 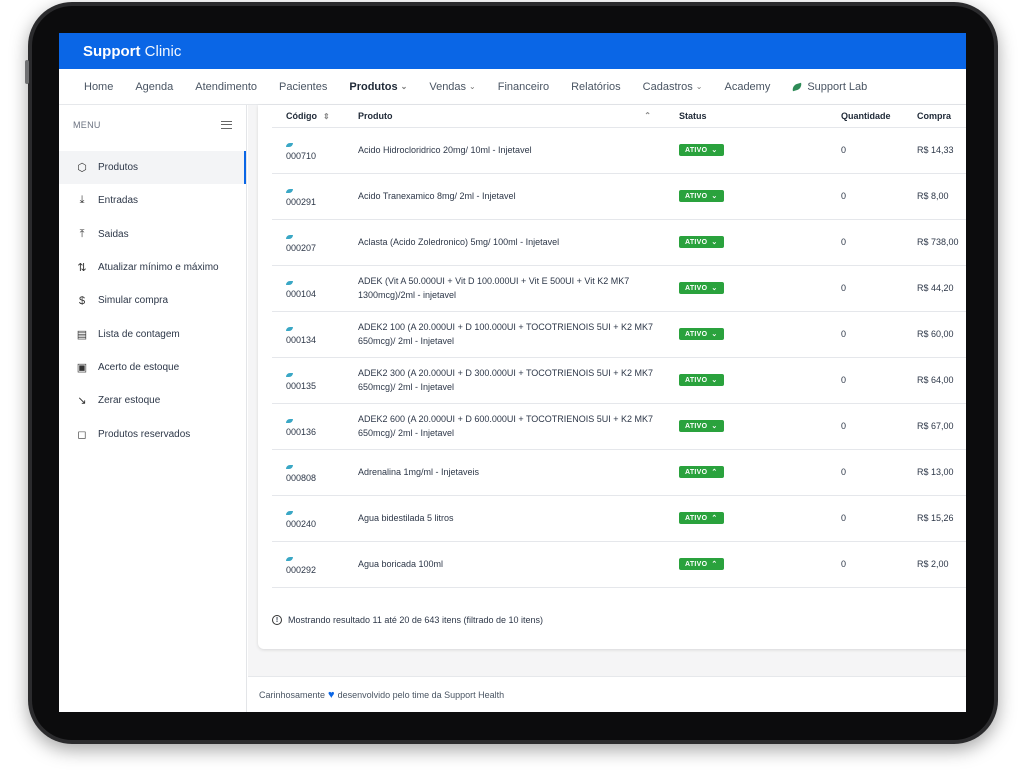 What do you see at coordinates (934, 150) in the screenshot?
I see `purchase-price-cell: R$ 14,33` at bounding box center [934, 150].